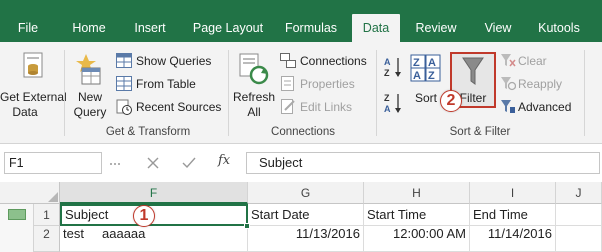  I want to click on tab-kutools: Kutools, so click(559, 28).